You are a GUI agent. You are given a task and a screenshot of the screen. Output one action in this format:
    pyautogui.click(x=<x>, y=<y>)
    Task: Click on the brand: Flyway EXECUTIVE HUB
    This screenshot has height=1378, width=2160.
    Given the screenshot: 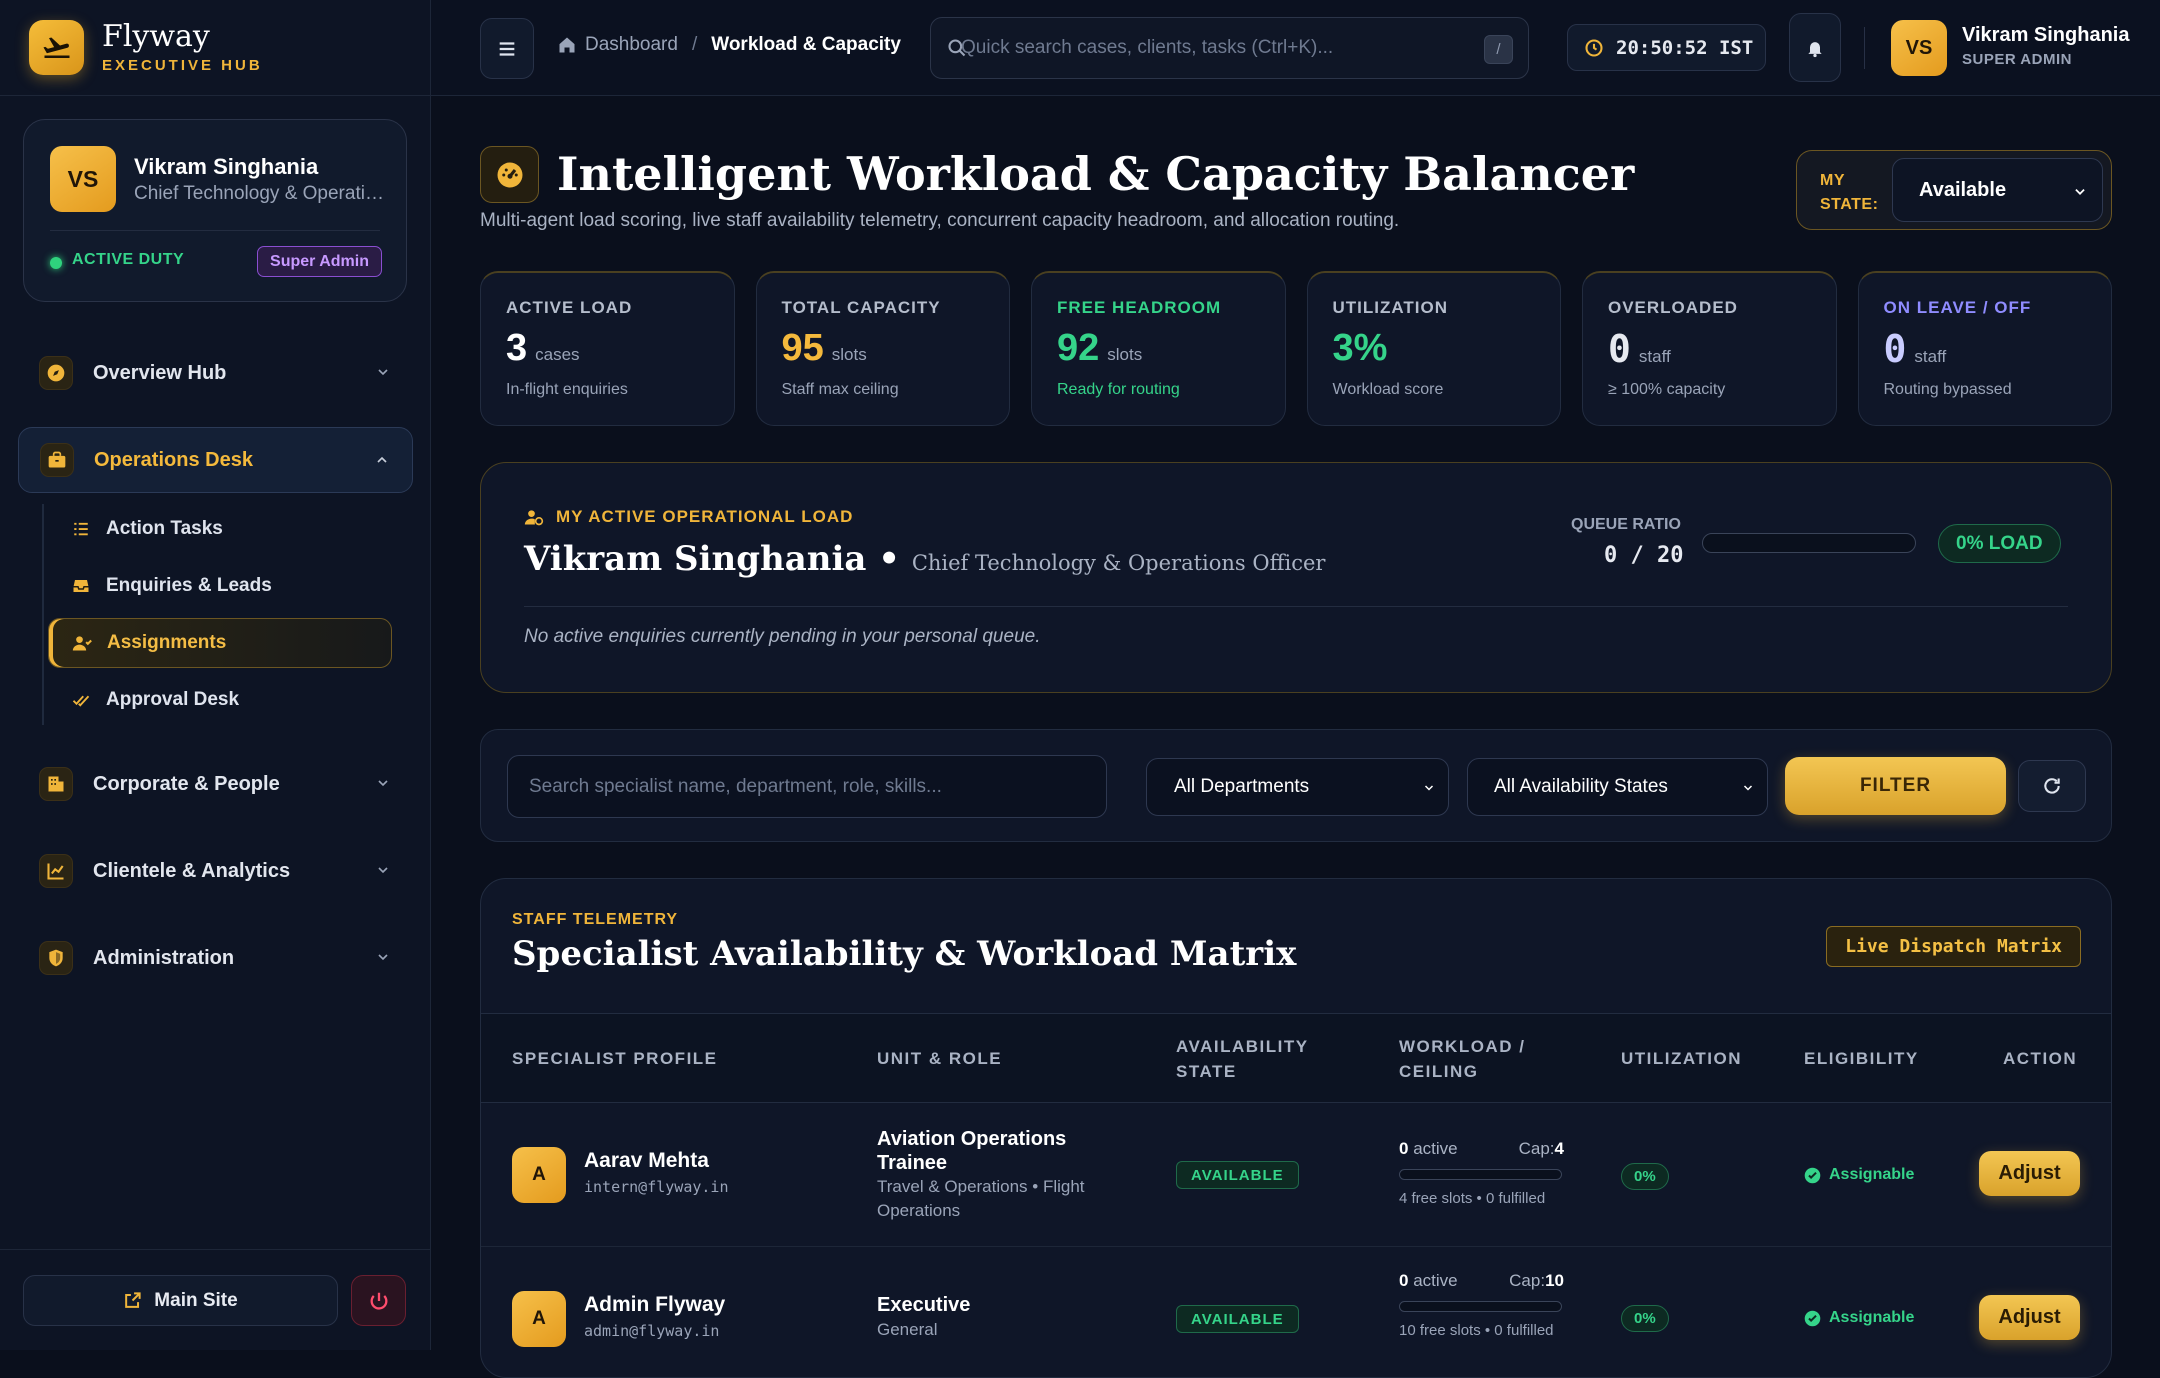 What is the action you would take?
    pyautogui.click(x=215, y=48)
    